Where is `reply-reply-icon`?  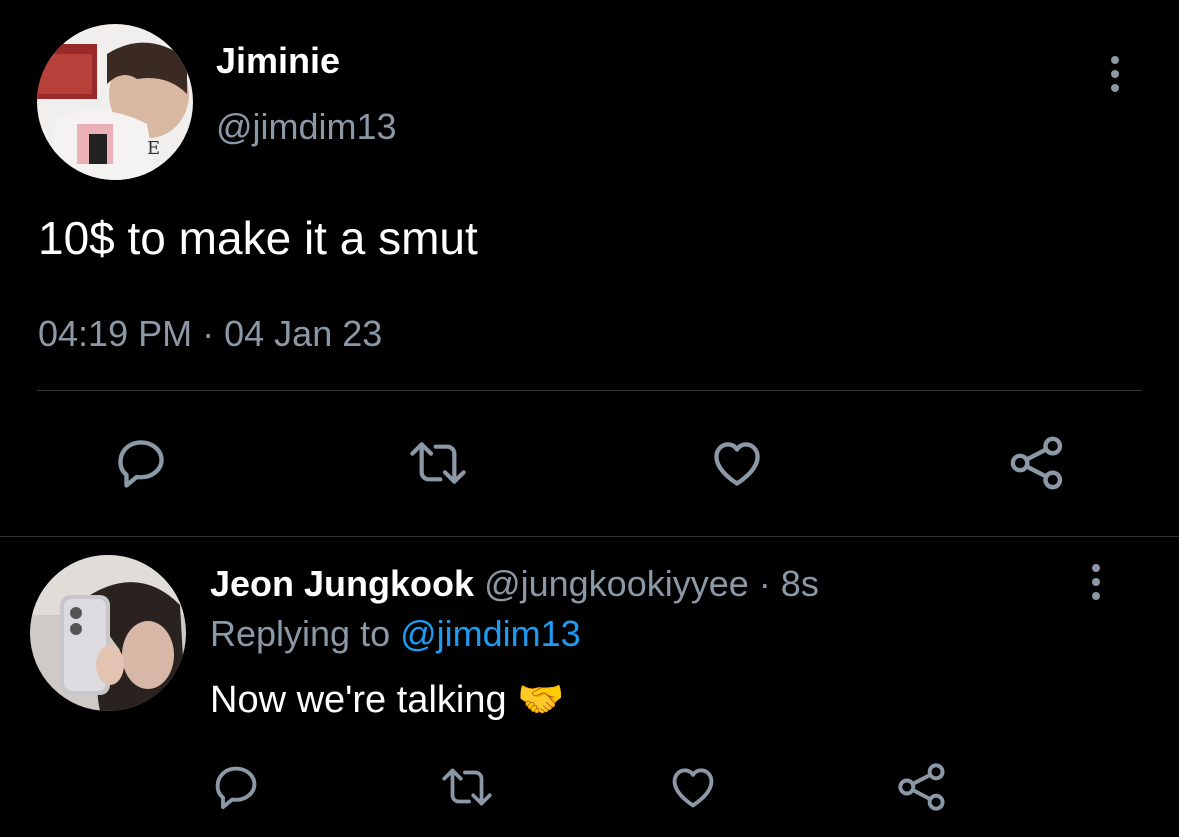
reply-reply-icon is located at coordinates (236, 787).